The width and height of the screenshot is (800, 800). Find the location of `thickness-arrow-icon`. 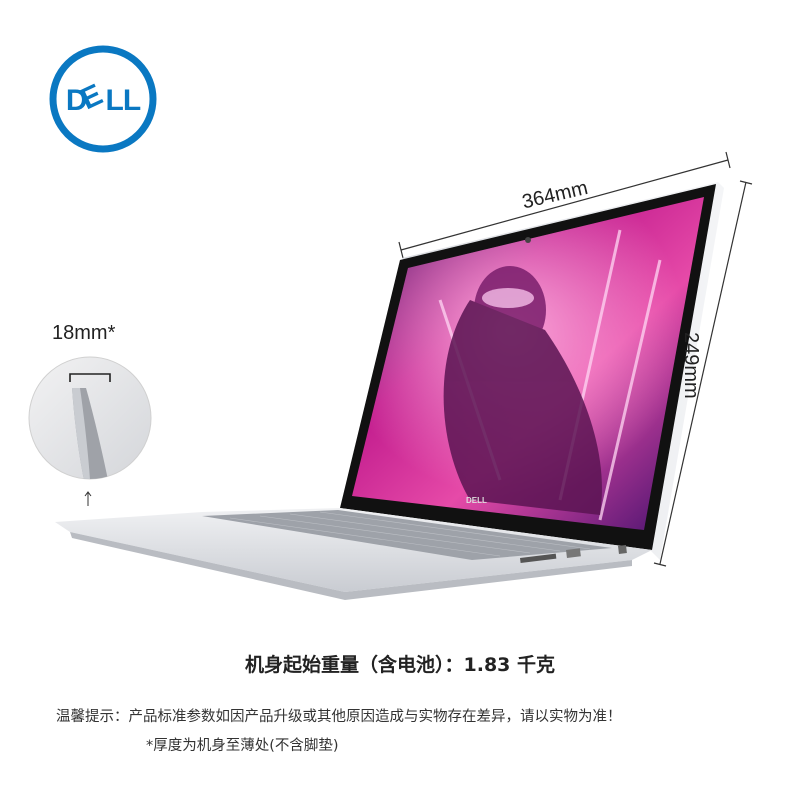

thickness-arrow-icon is located at coordinates (88, 498).